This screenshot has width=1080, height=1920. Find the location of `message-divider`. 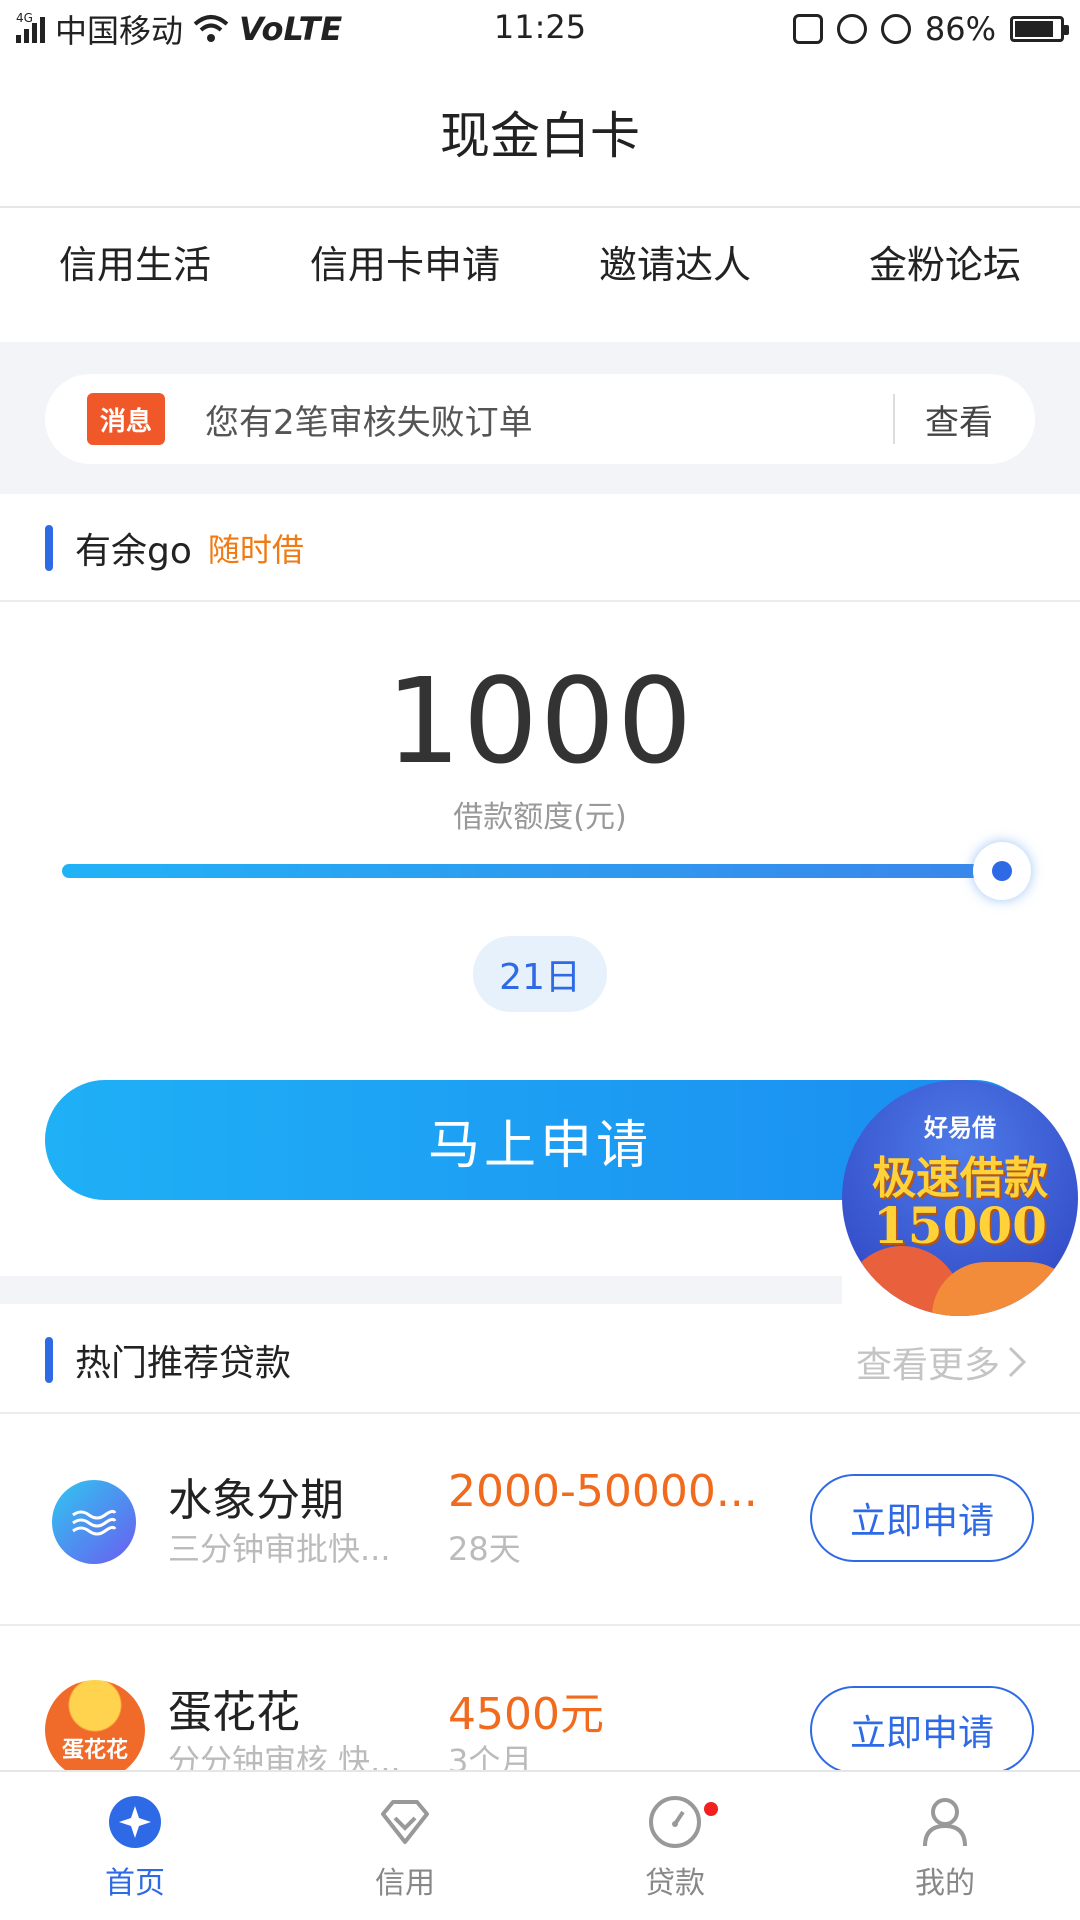

message-divider is located at coordinates (894, 419).